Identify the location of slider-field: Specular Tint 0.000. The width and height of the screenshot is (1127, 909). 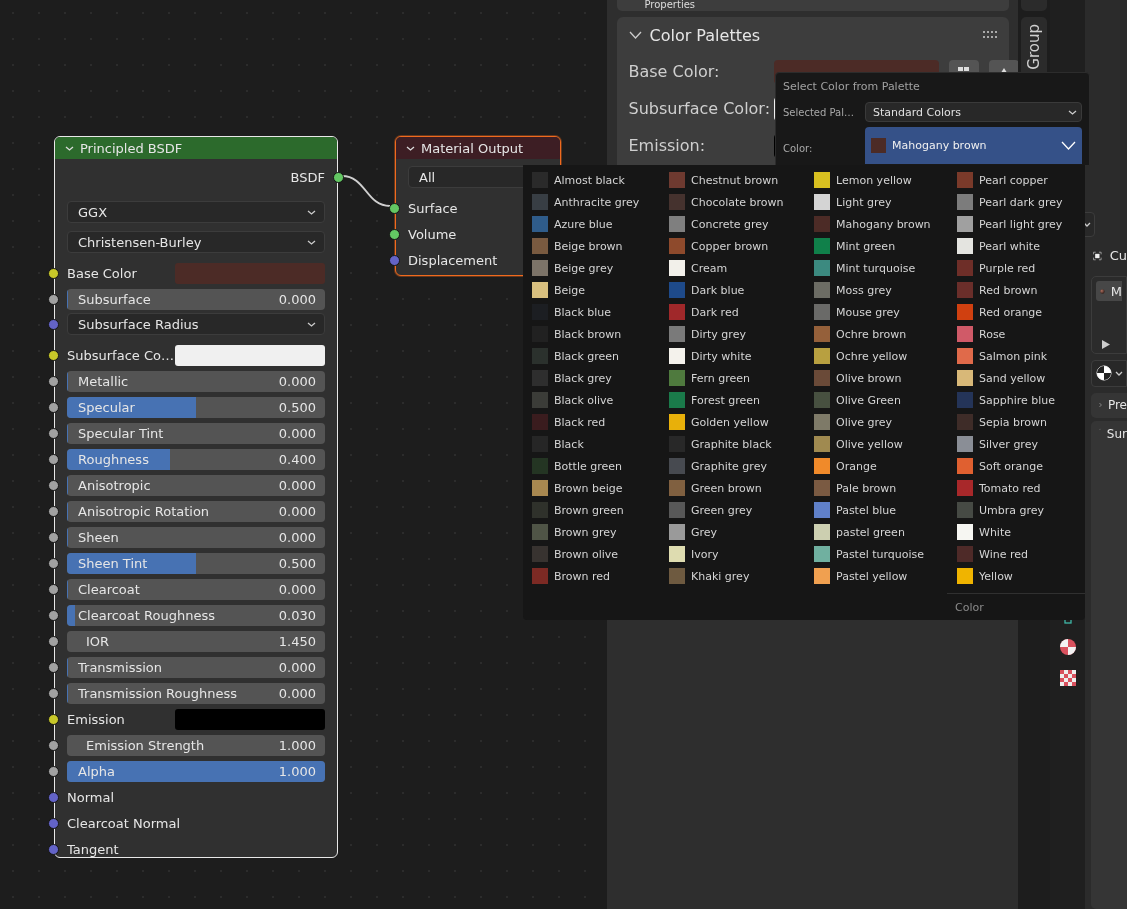
(196, 433).